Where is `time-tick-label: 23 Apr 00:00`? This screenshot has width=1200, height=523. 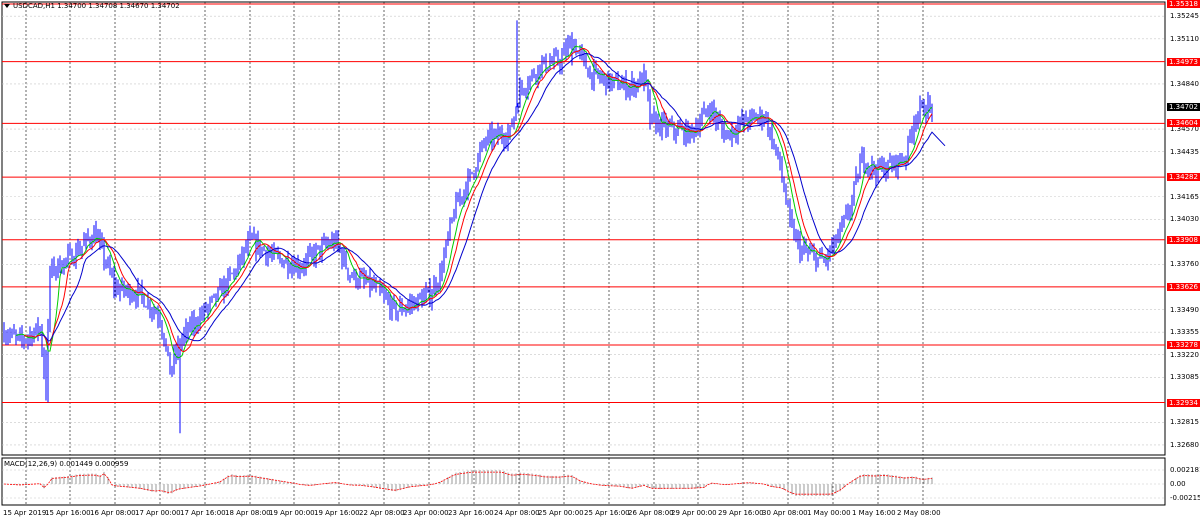 time-tick-label: 23 Apr 00:00 is located at coordinates (426, 513).